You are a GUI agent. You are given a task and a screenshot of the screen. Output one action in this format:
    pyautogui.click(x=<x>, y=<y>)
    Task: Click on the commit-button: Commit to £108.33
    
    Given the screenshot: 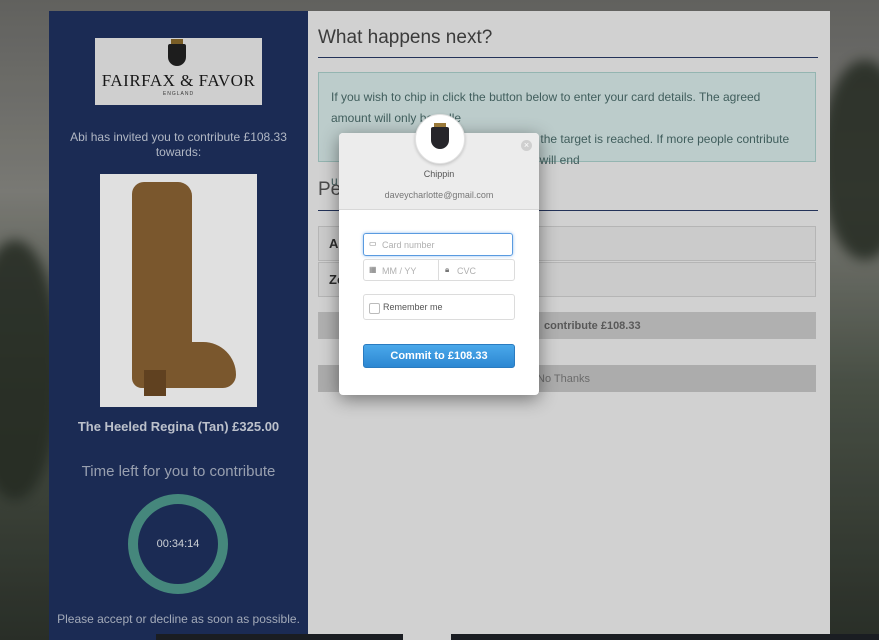 What is the action you would take?
    pyautogui.click(x=439, y=356)
    